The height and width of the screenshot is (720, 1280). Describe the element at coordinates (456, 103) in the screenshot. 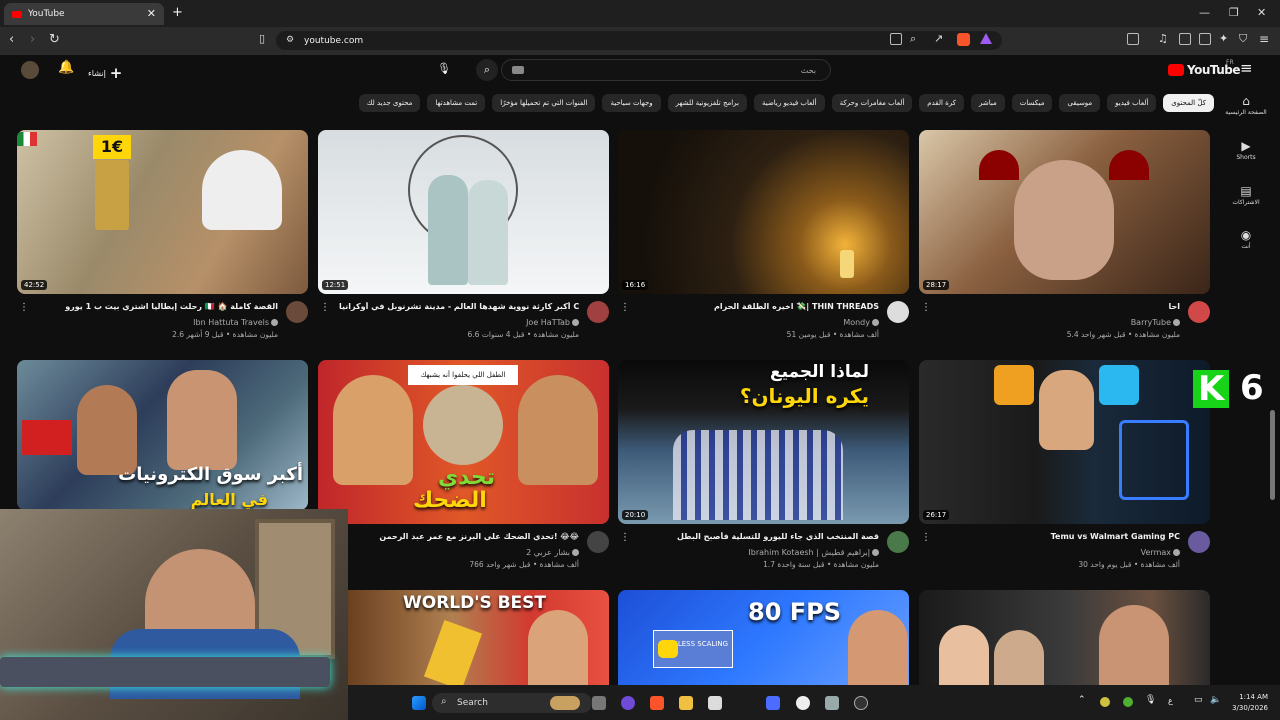

I see `filter-chip: تمت مشاهدتها` at that location.